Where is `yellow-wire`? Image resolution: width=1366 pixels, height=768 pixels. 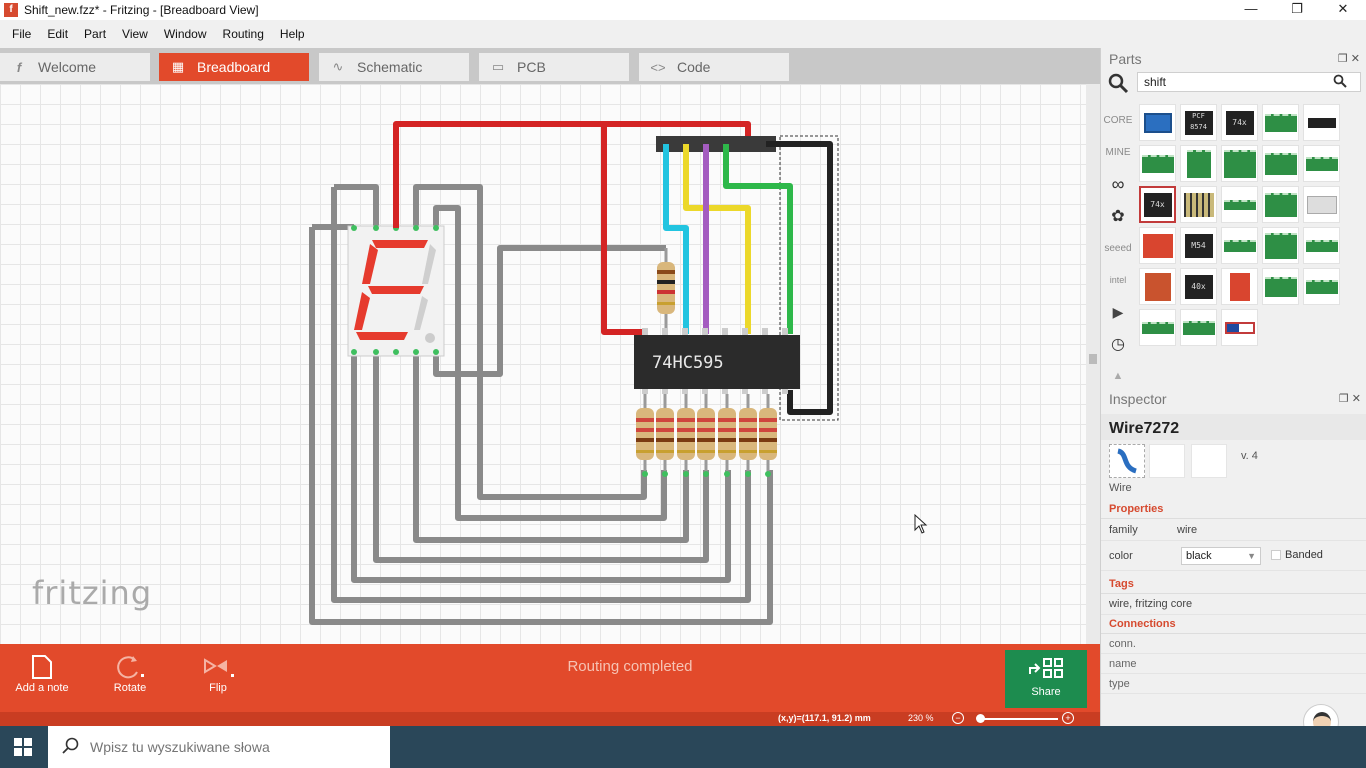 yellow-wire is located at coordinates (717, 239).